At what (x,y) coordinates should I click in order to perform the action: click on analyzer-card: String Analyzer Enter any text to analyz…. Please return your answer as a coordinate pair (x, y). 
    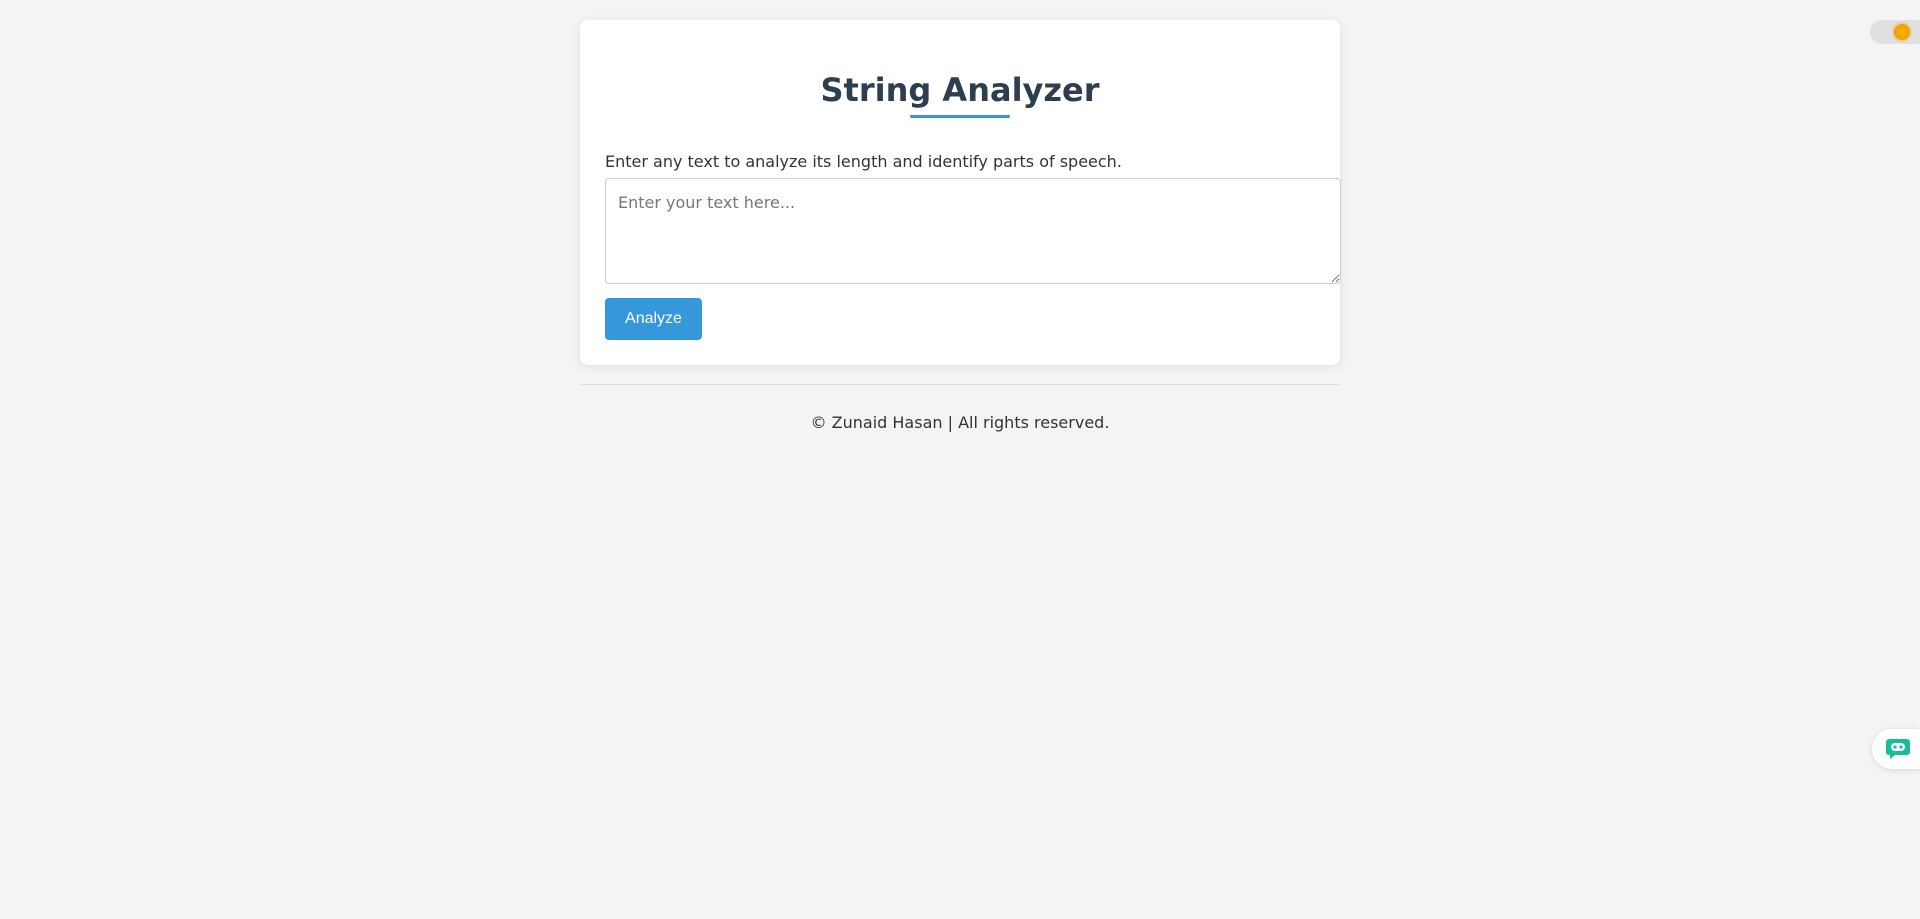
    Looking at the image, I should click on (960, 192).